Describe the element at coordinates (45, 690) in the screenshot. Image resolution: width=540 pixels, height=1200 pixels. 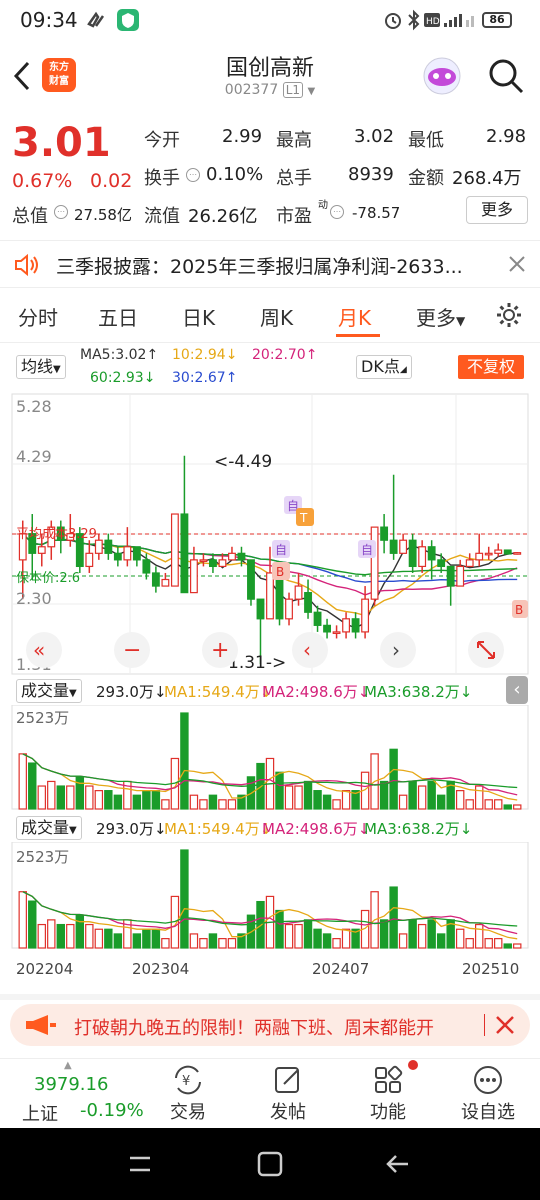
I see `volume-selector-label: 成交量` at that location.